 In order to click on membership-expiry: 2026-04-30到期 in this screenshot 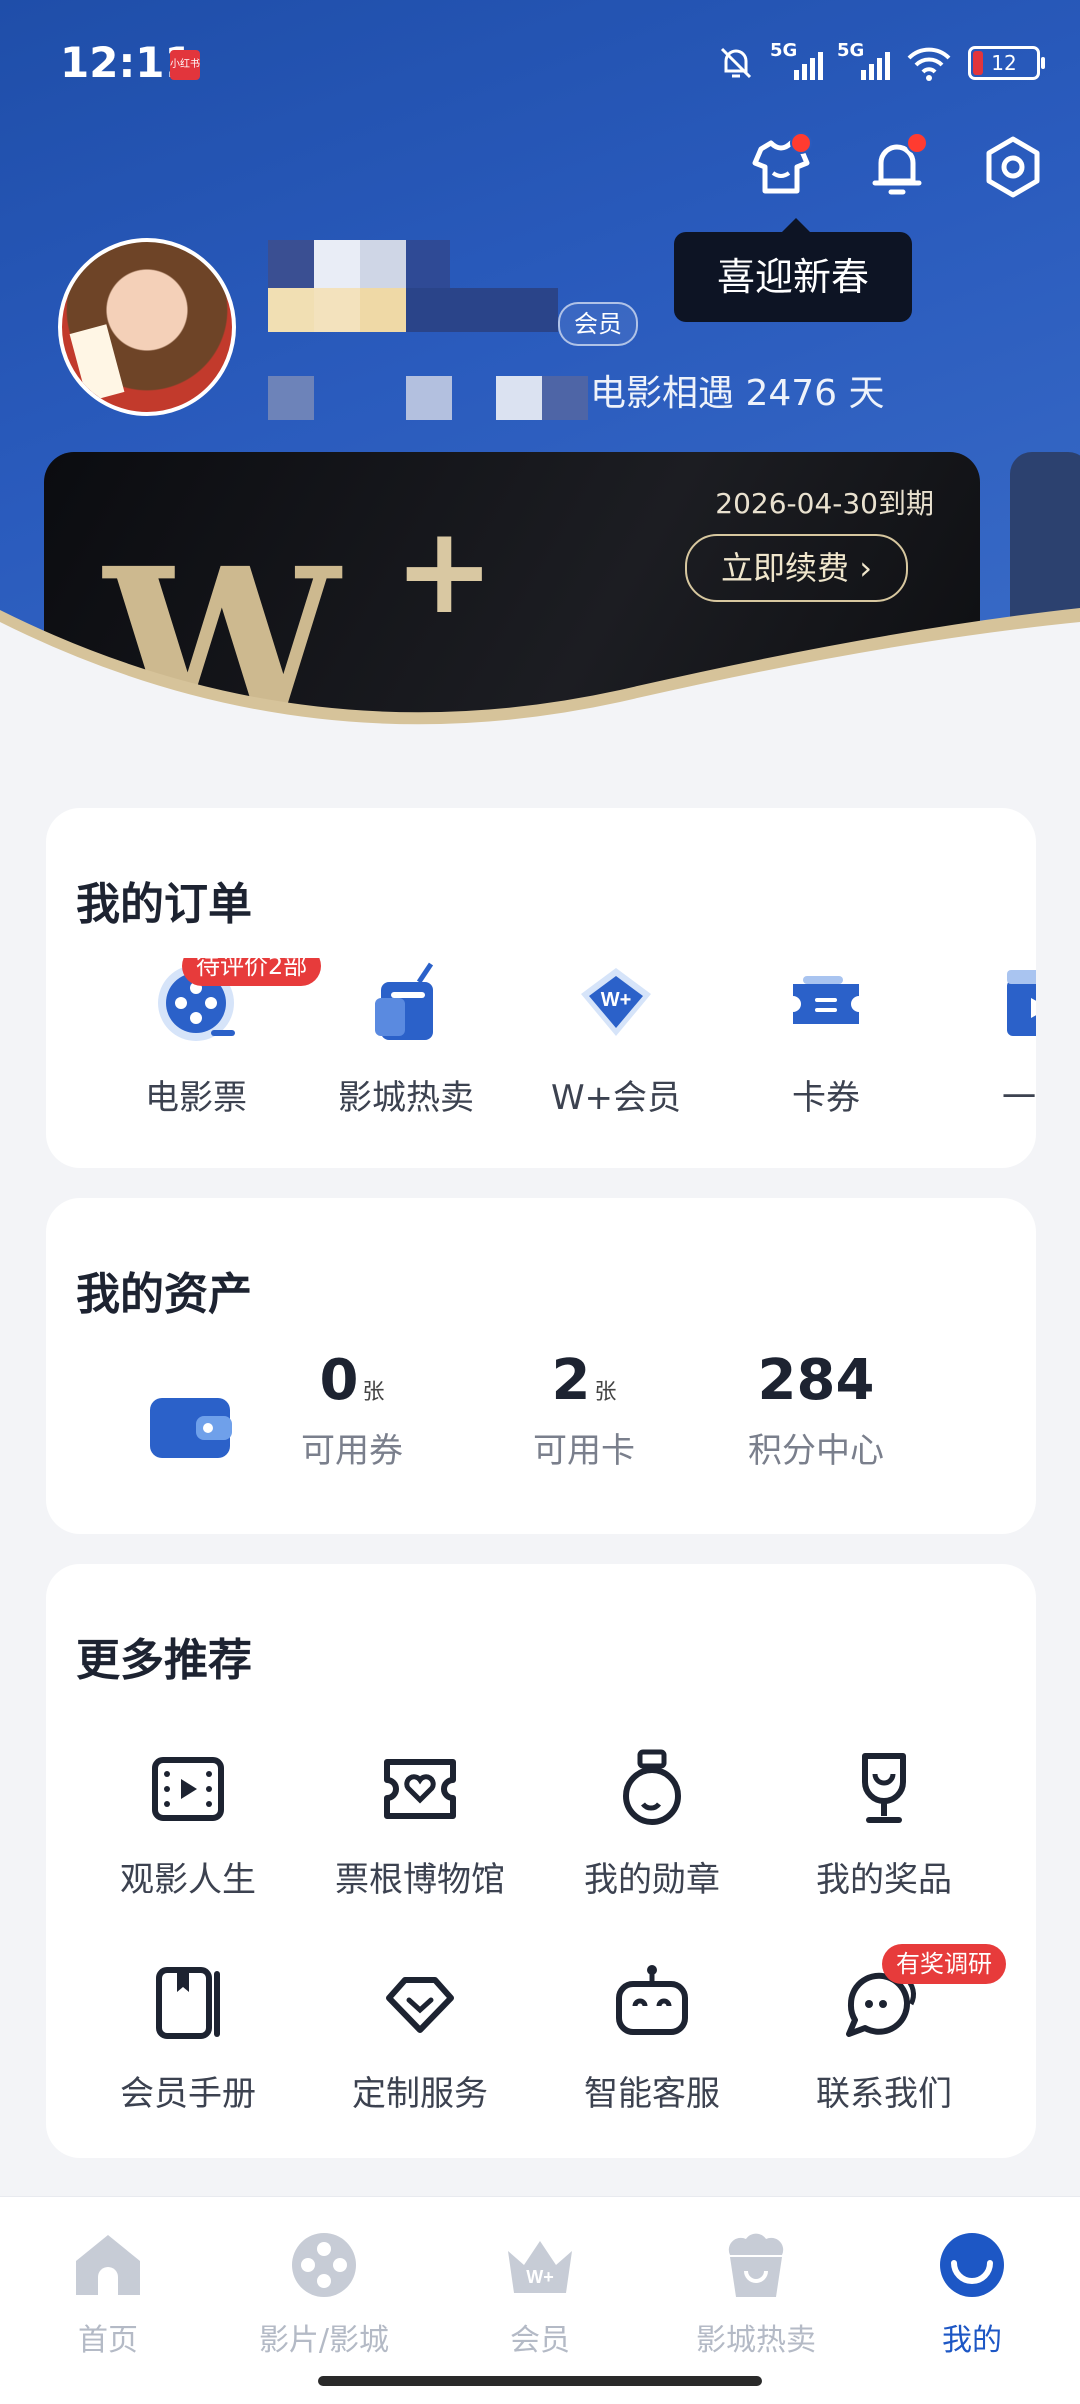, I will do `click(824, 503)`.